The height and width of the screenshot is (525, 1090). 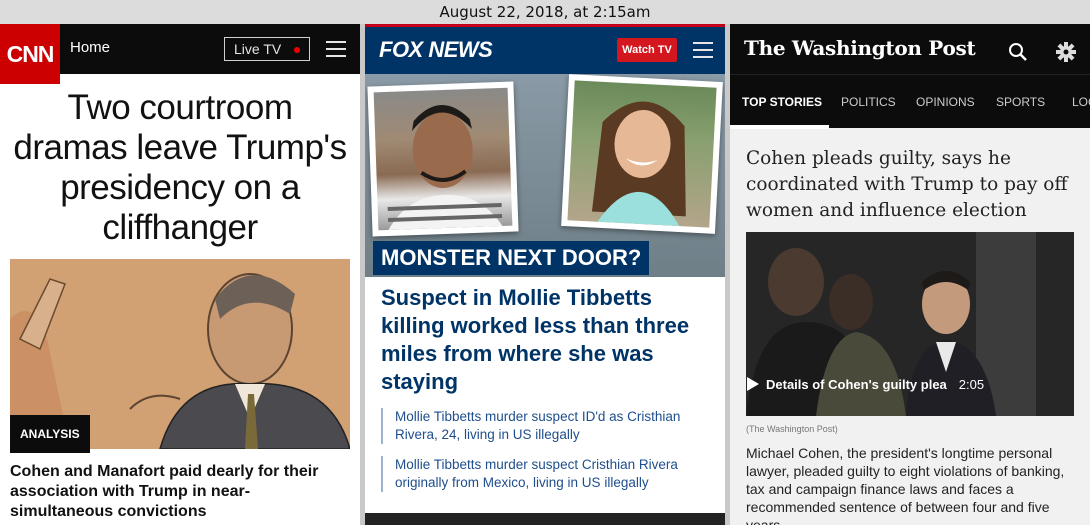 I want to click on fox-header: FOX NEWS Watch TV, so click(x=545, y=49).